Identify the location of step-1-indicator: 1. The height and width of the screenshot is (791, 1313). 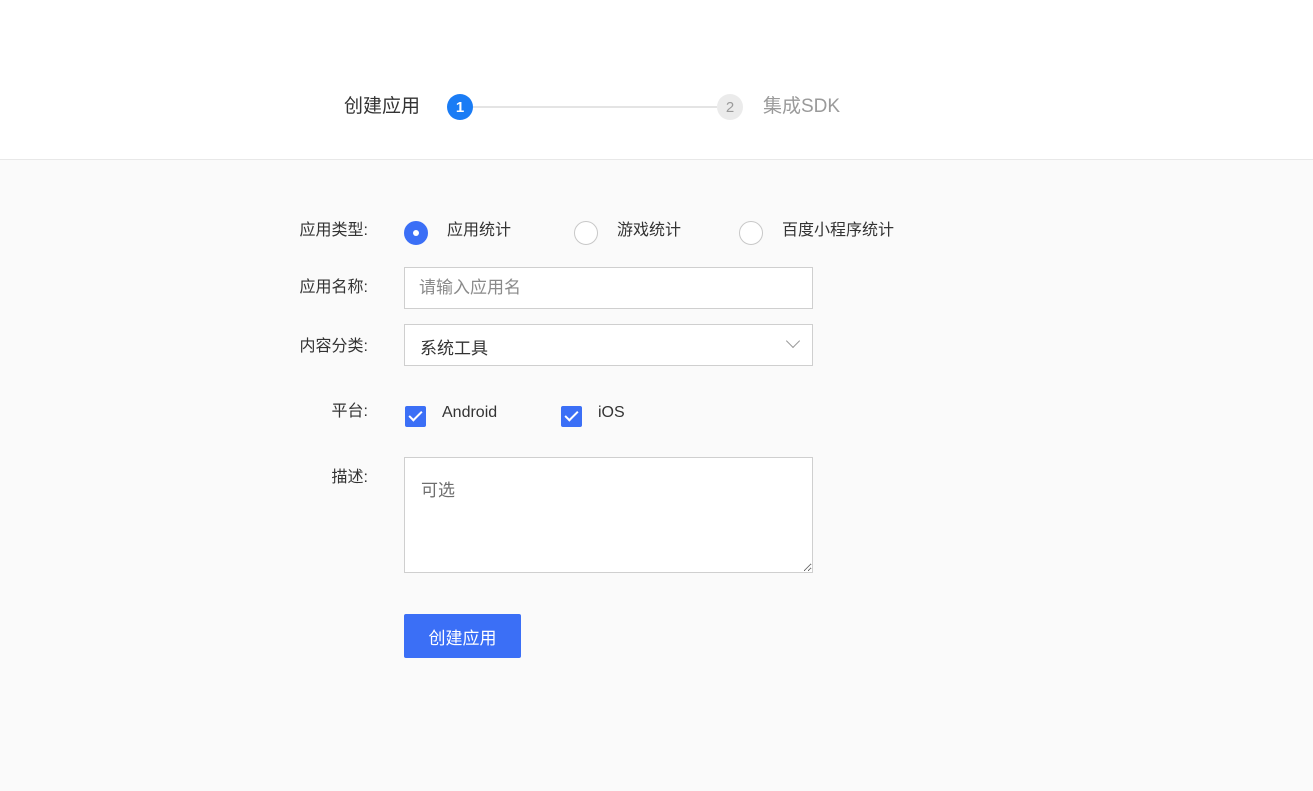
(460, 107).